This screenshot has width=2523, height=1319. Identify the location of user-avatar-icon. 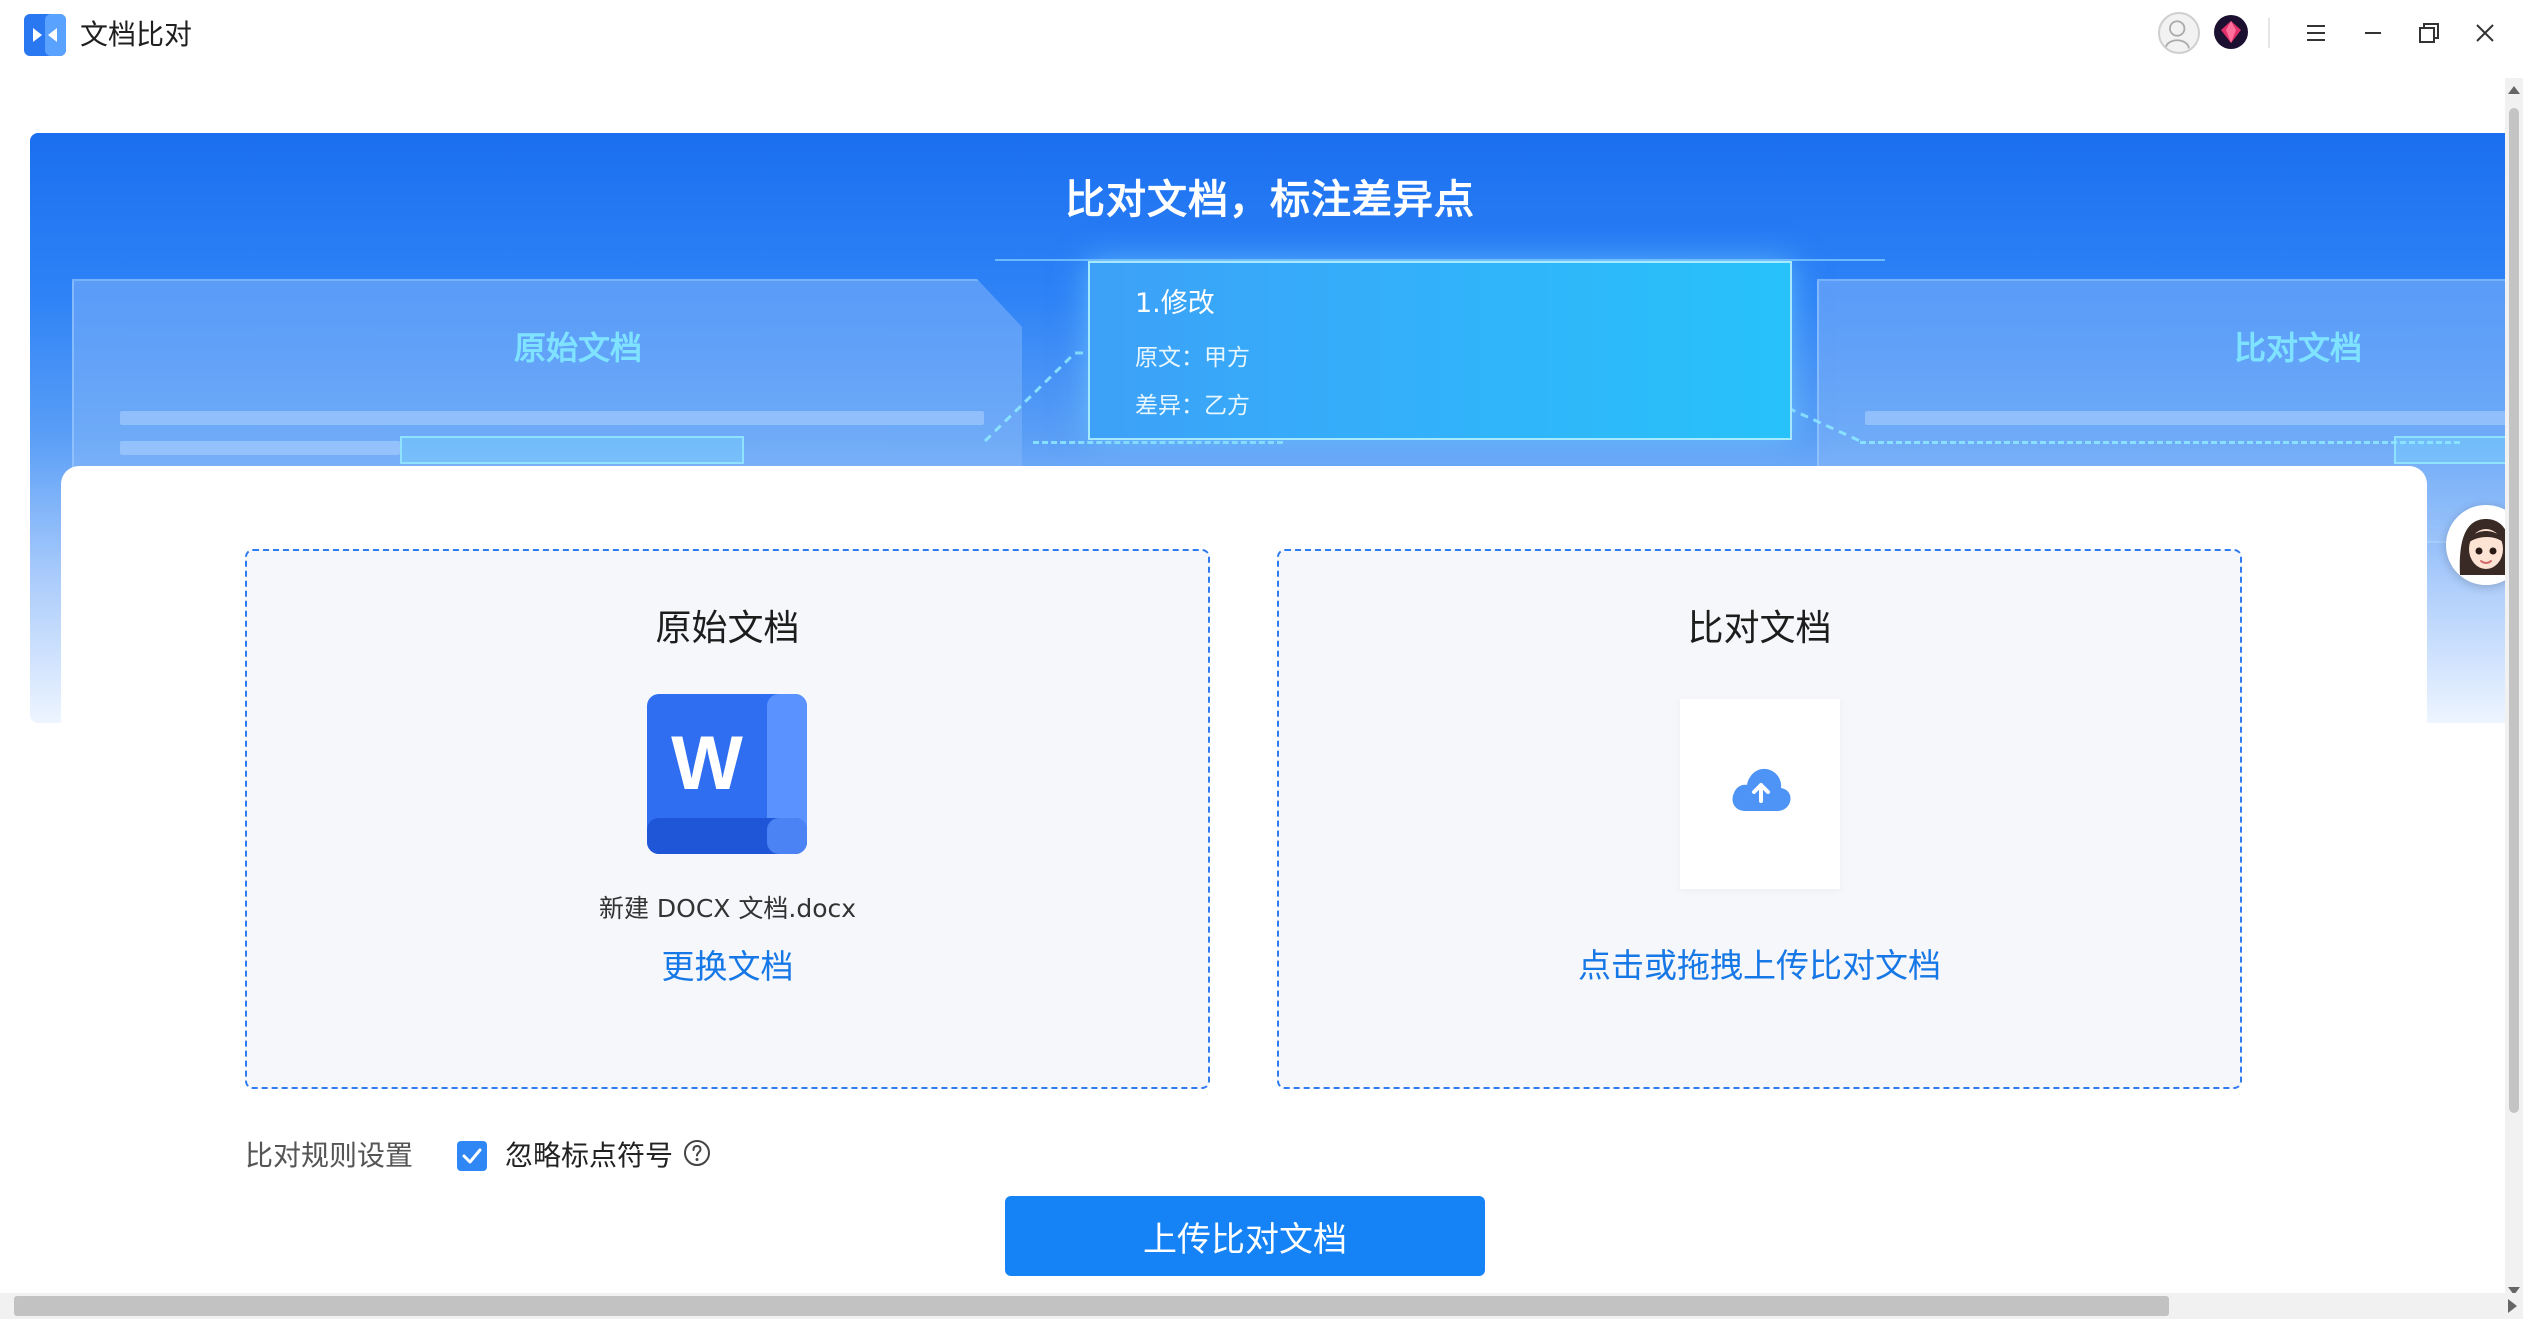
(2179, 33).